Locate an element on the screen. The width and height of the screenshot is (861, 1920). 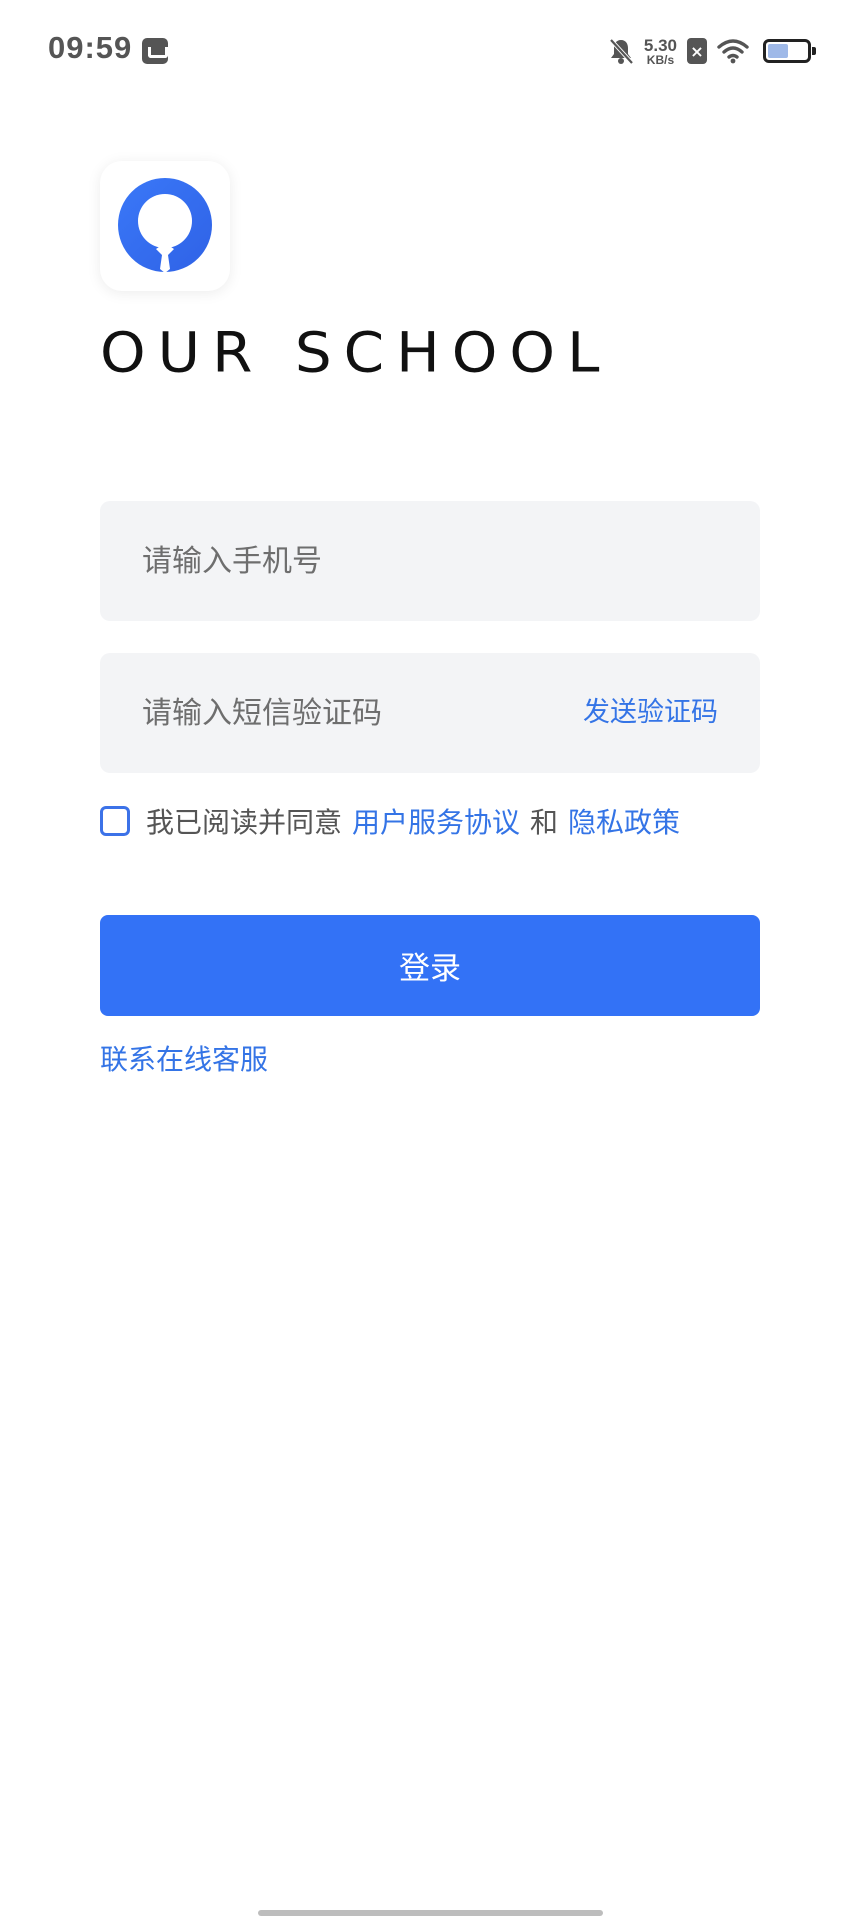
privacy-link: 隐私政策 is located at coordinates (624, 821).